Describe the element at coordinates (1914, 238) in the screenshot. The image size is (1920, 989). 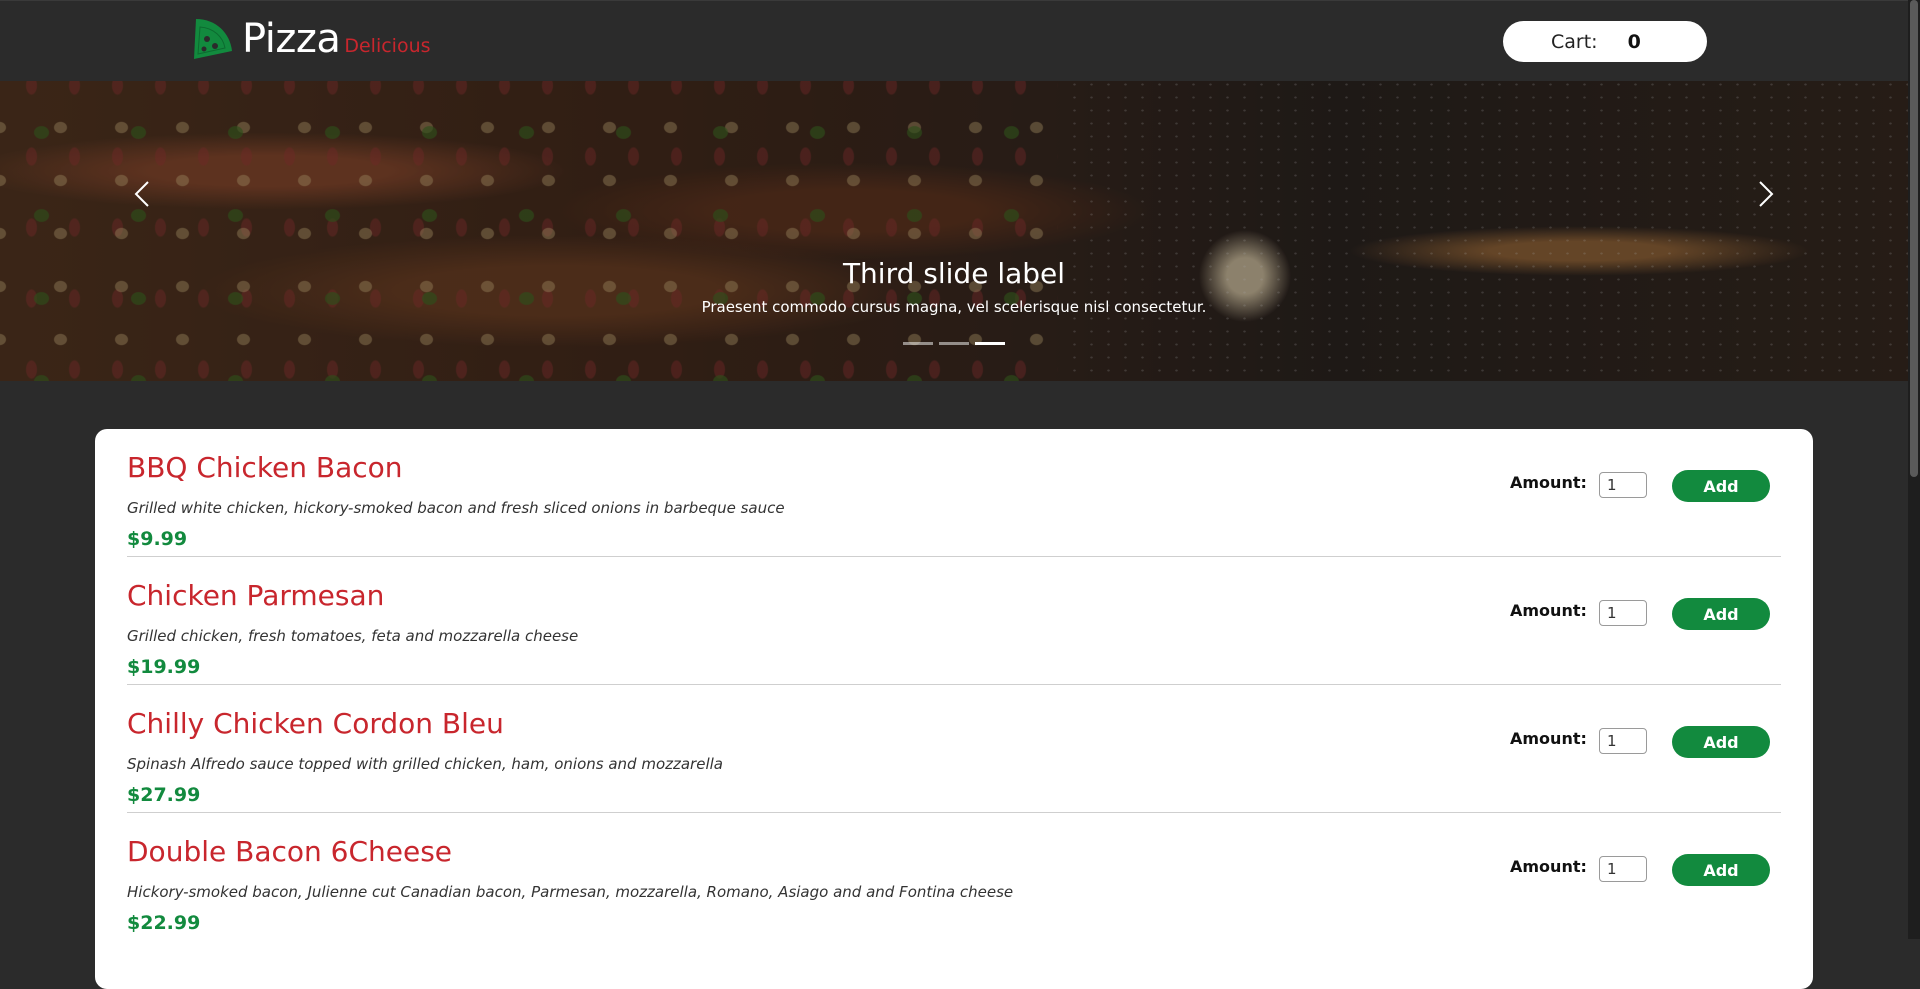
I see `scrollbar-thumb` at that location.